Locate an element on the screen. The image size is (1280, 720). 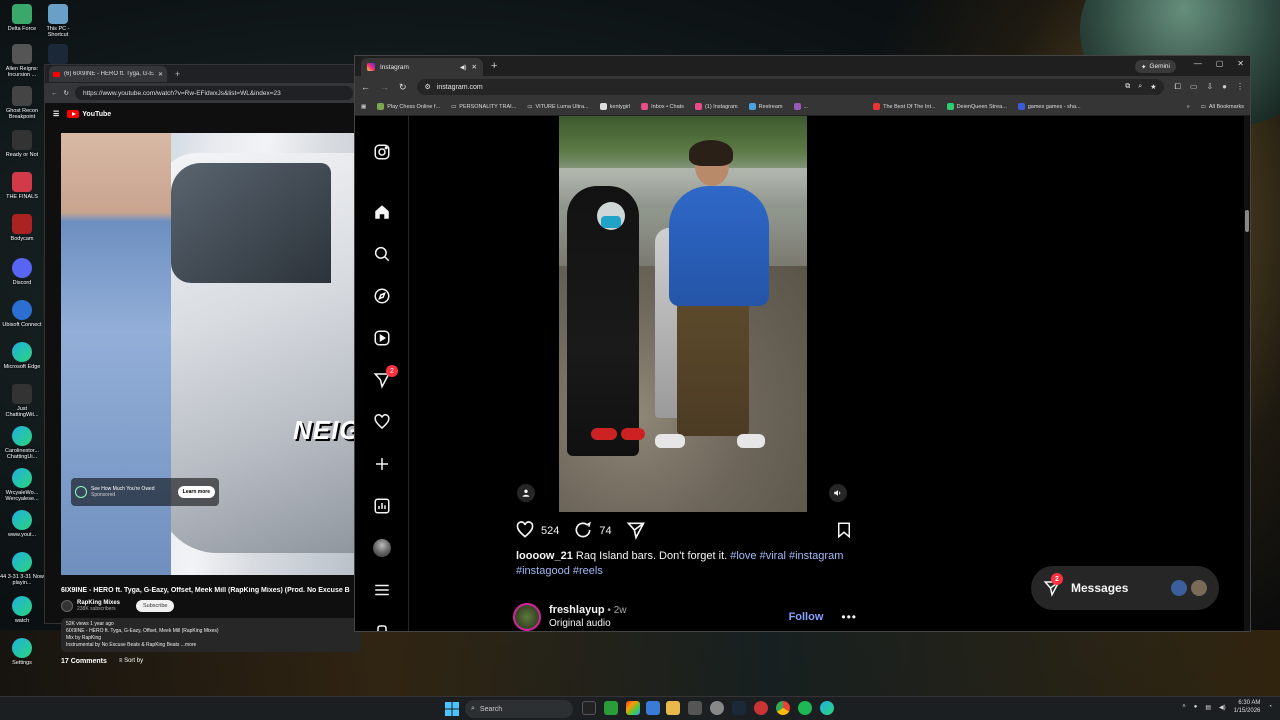
desktop-icon: Settings is located at coordinates (22, 652).